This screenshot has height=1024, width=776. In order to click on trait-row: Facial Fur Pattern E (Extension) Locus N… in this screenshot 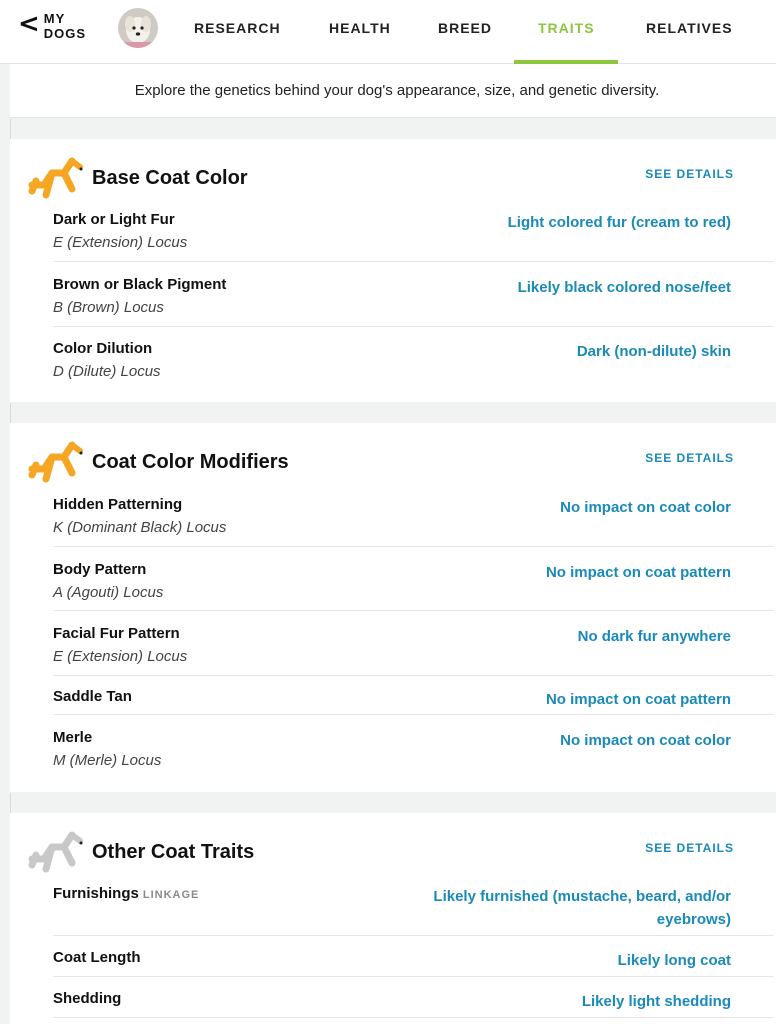, I will do `click(413, 650)`.